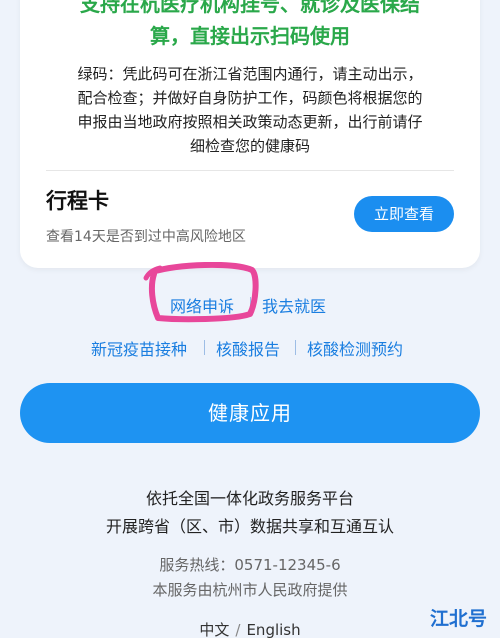 Image resolution: width=500 pixels, height=638 pixels. I want to click on language-english: English, so click(273, 629).